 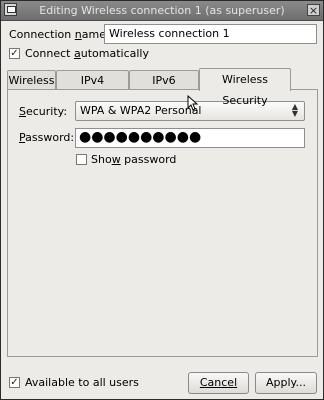 What do you see at coordinates (141, 110) in the screenshot?
I see `security-selected-value: WPA & WPA2 Personal` at bounding box center [141, 110].